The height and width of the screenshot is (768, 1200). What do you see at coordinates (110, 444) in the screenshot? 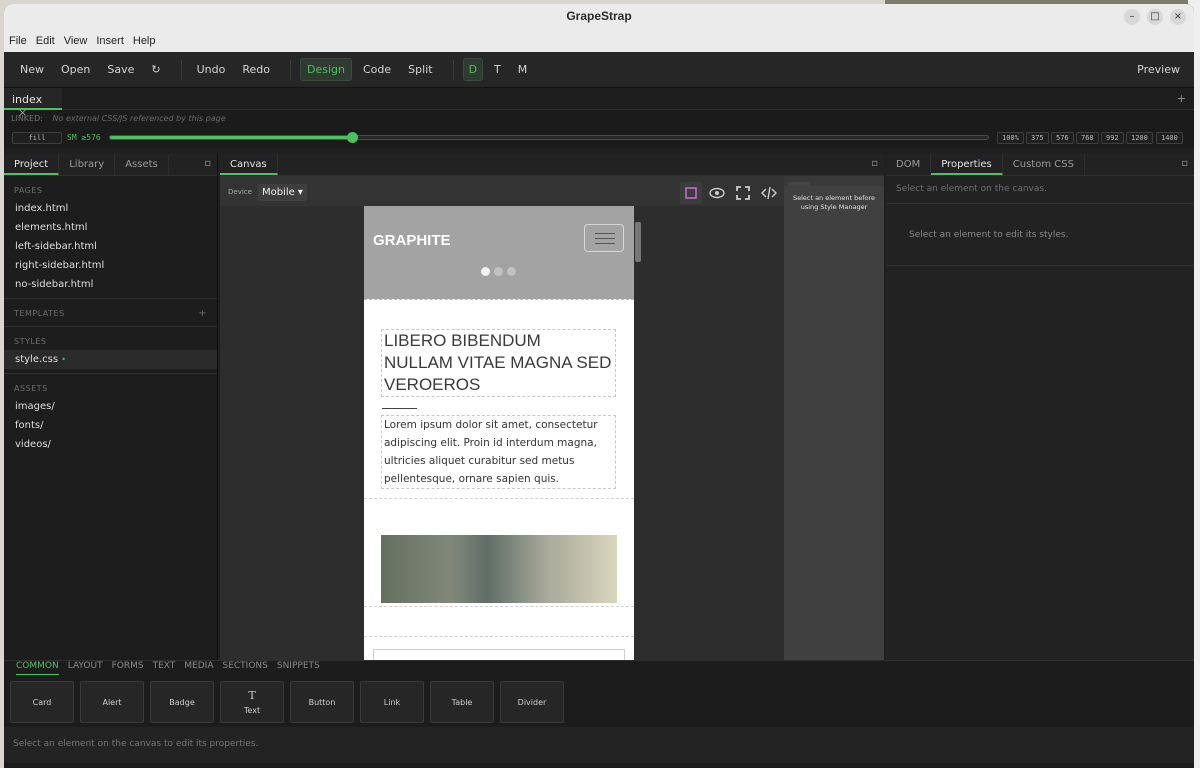
I see `asset-folder-item: videos/` at bounding box center [110, 444].